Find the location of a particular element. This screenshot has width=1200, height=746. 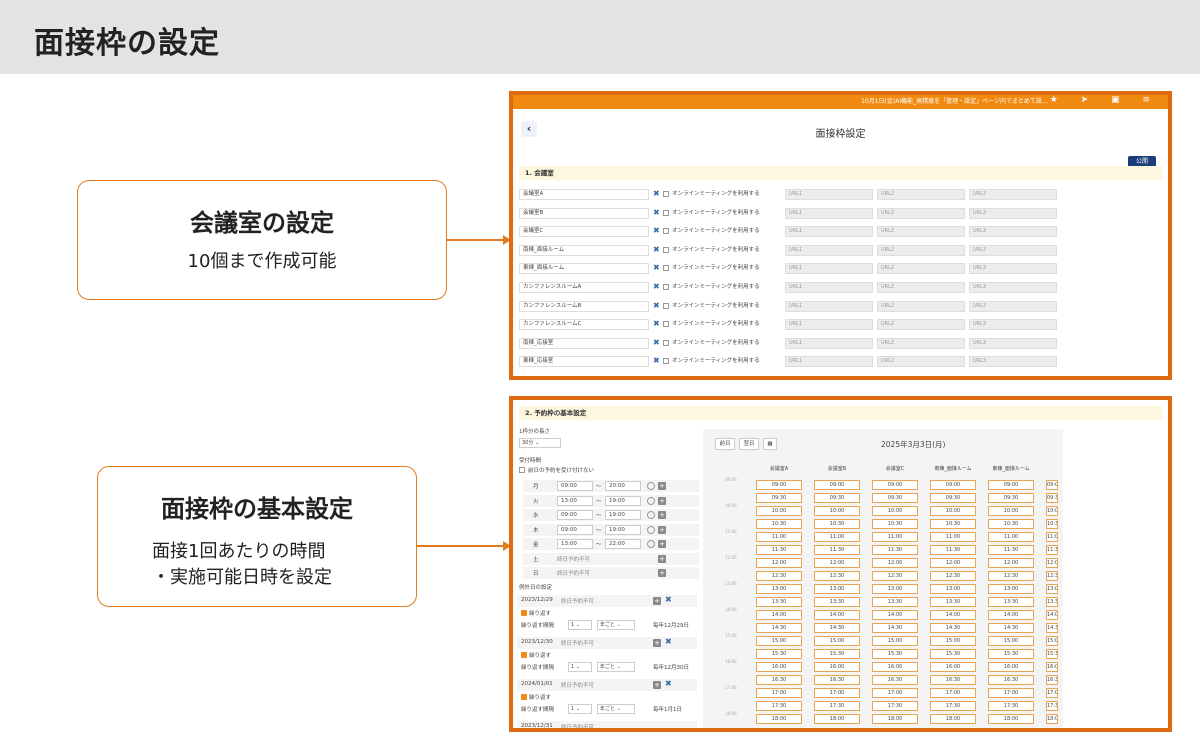

repeat-checkbox is located at coordinates (524, 655).